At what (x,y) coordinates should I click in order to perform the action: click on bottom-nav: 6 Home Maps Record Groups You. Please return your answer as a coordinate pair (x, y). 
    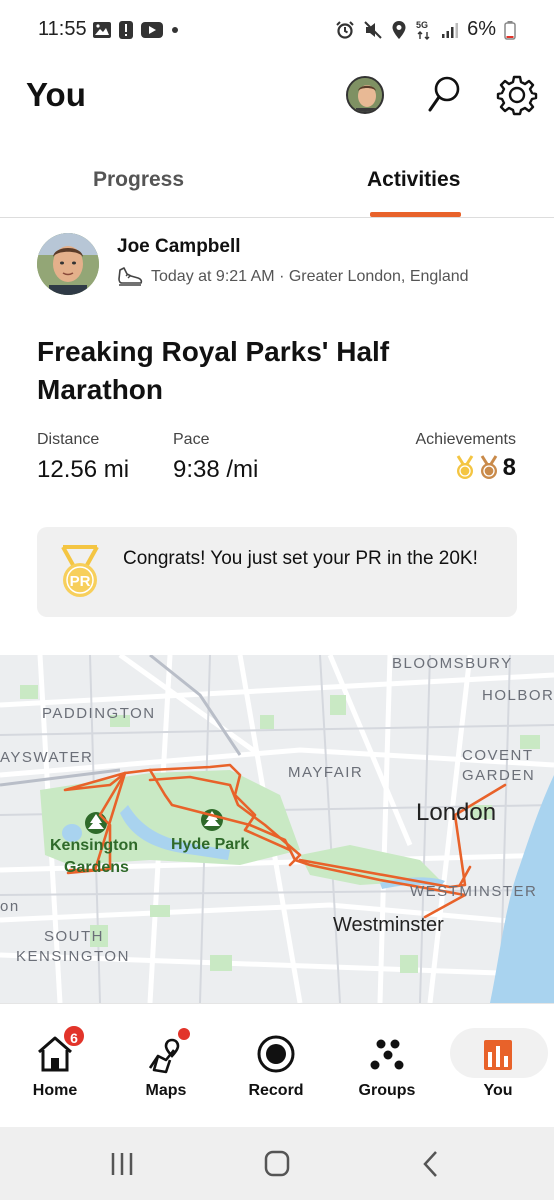
    Looking at the image, I should click on (277, 1065).